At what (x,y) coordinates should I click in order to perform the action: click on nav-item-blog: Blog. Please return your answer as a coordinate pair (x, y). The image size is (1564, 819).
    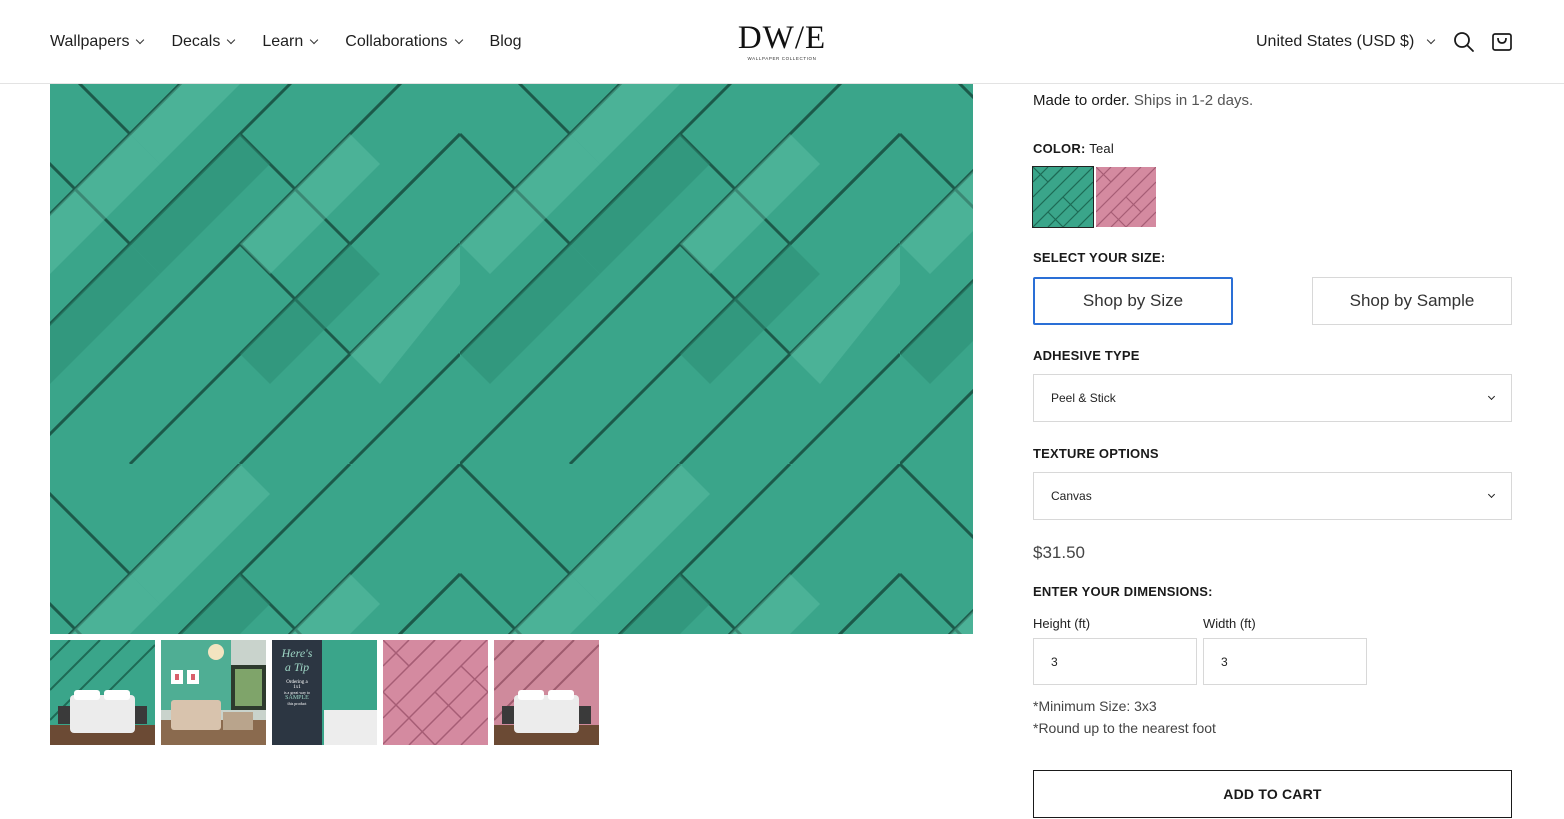
    Looking at the image, I should click on (506, 42).